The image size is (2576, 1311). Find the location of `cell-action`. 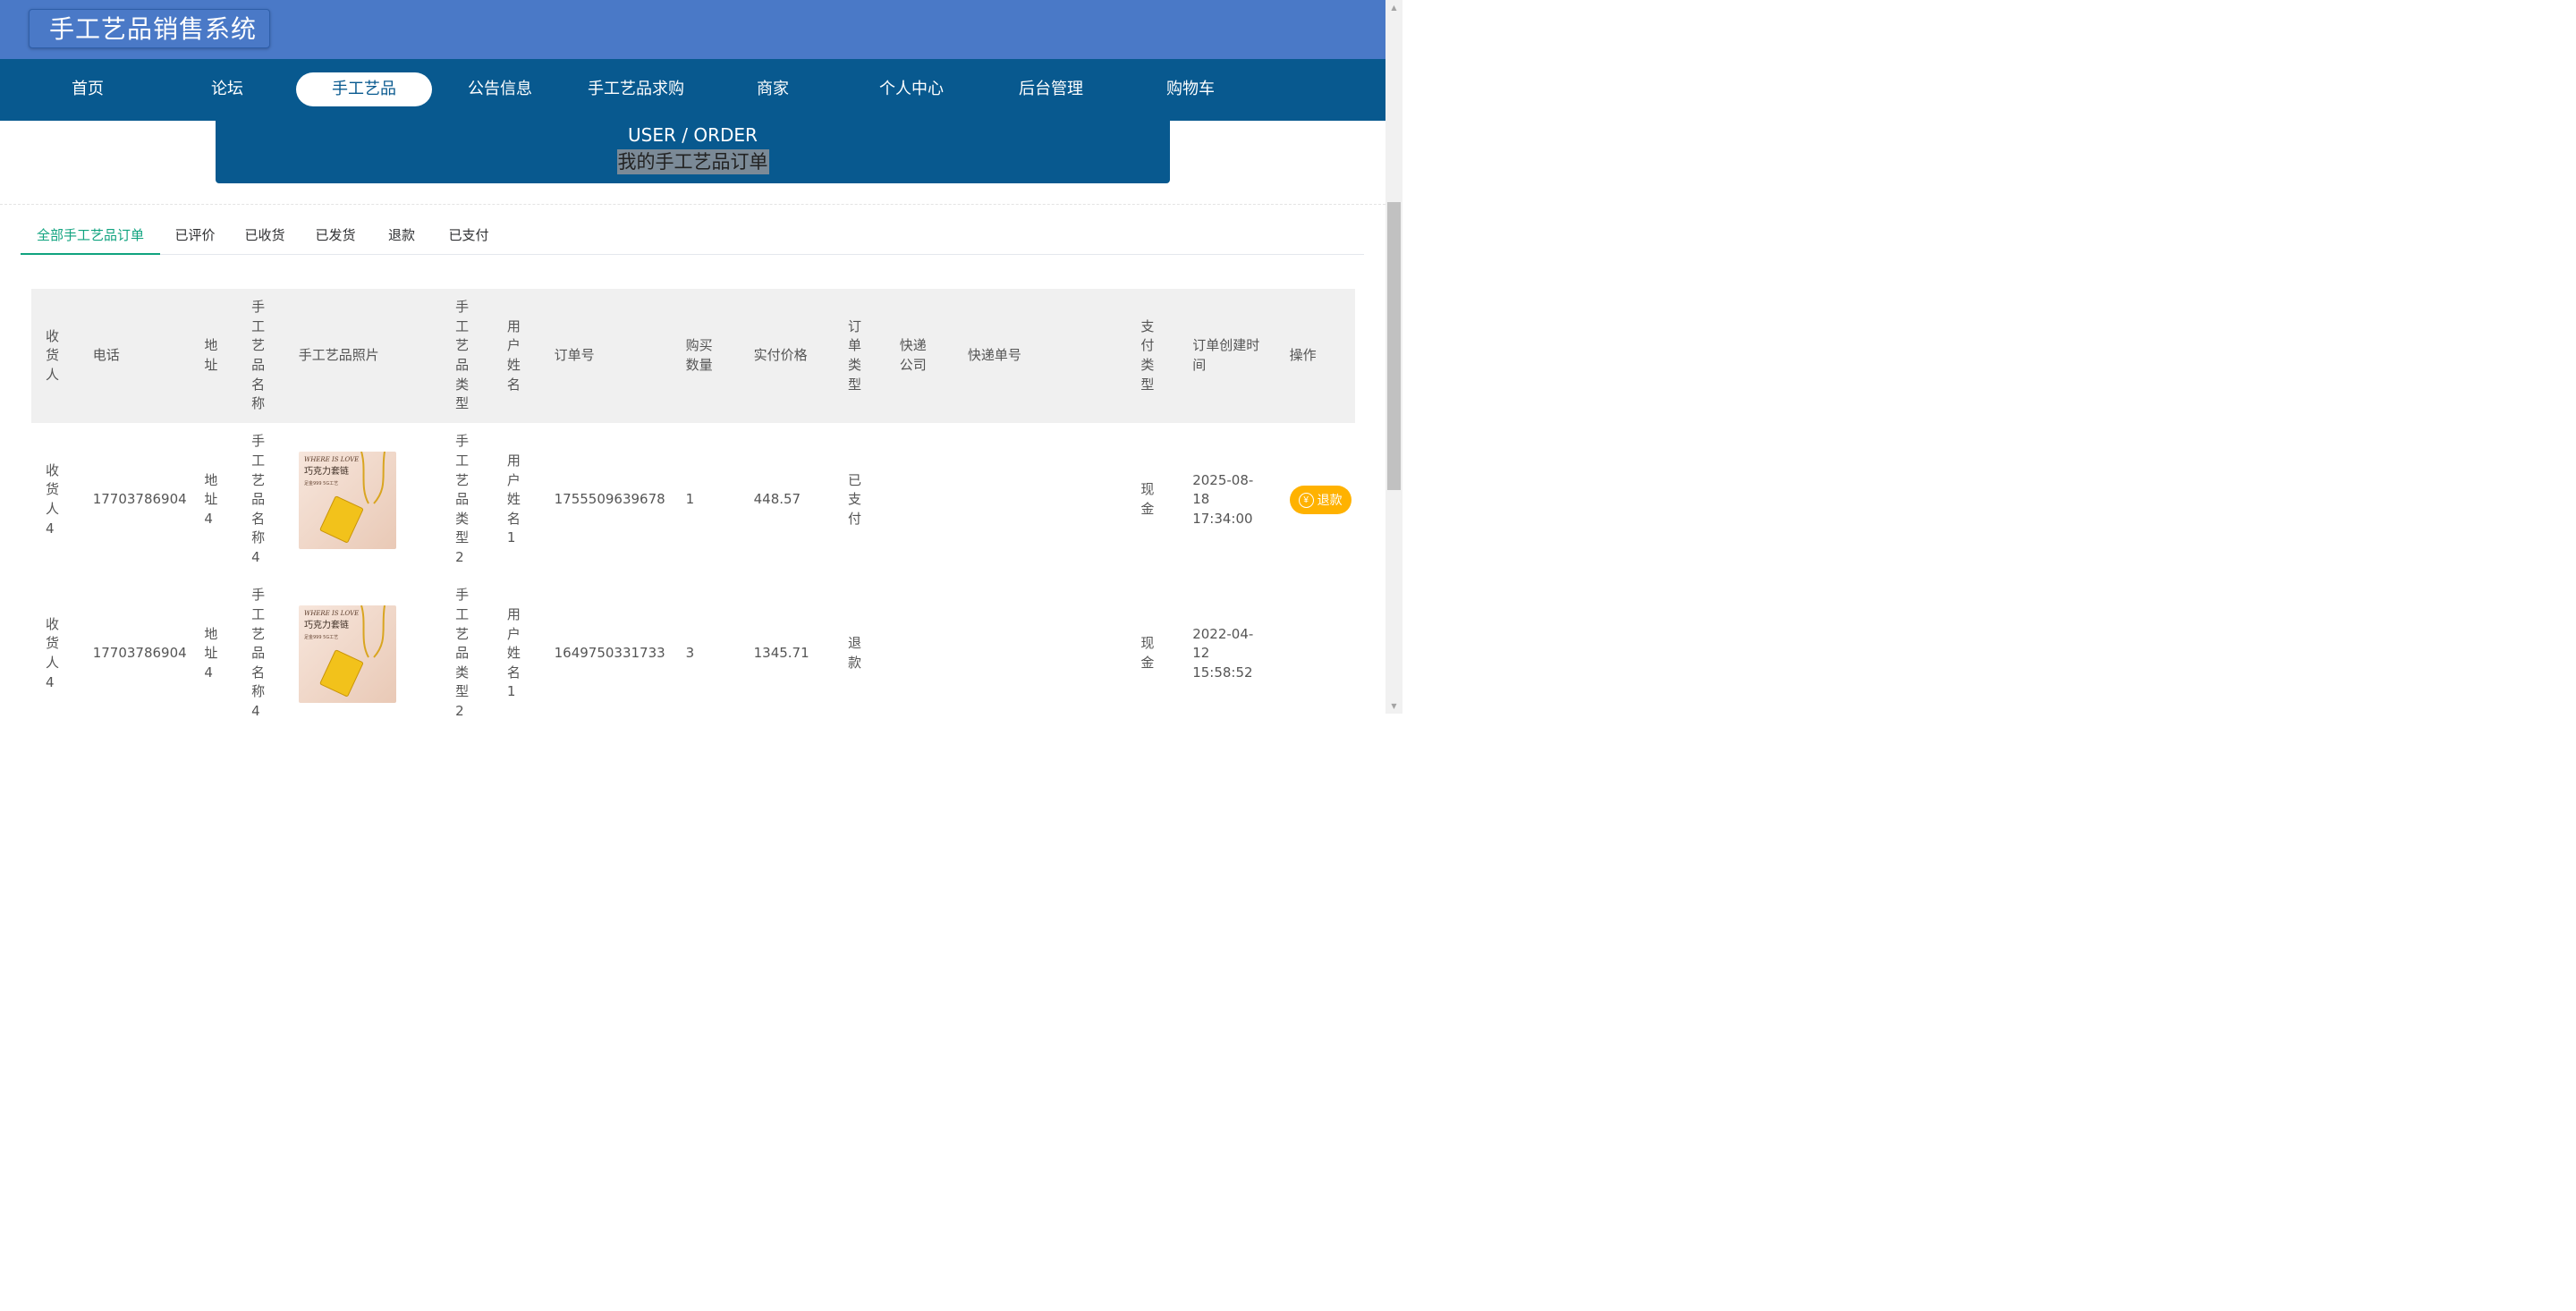

cell-action is located at coordinates (1315, 654).